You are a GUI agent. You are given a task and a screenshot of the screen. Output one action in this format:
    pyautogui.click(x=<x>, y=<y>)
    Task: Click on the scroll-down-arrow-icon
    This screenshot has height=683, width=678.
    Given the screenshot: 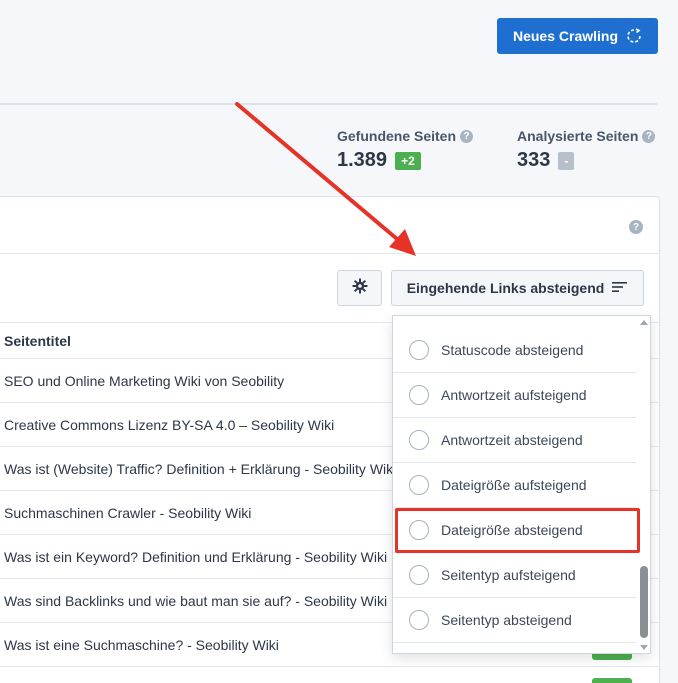 What is the action you would take?
    pyautogui.click(x=644, y=647)
    